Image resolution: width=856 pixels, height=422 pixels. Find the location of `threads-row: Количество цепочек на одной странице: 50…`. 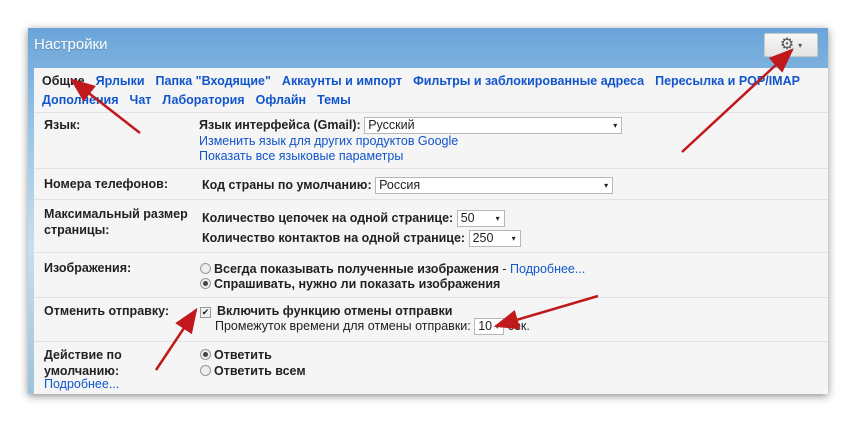

threads-row: Количество цепочек на одной странице: 50… is located at coordinates (353, 219).